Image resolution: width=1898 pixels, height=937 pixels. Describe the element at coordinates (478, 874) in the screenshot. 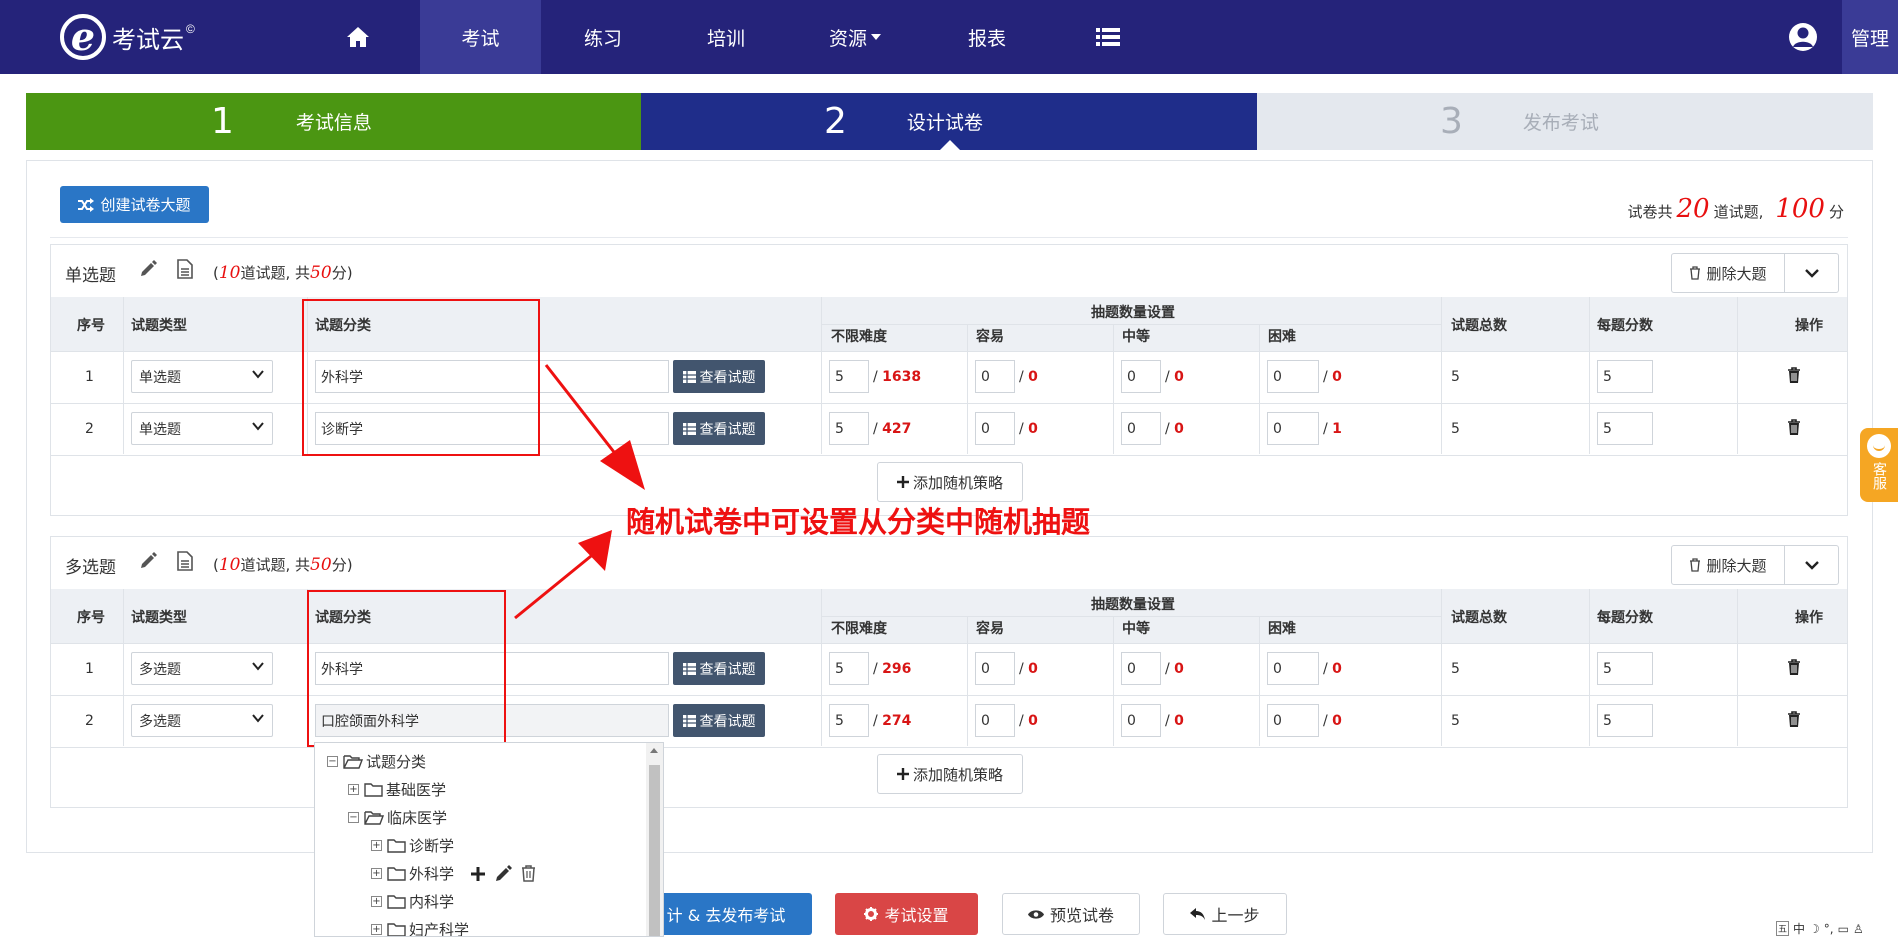

I see `add-node-icon` at that location.